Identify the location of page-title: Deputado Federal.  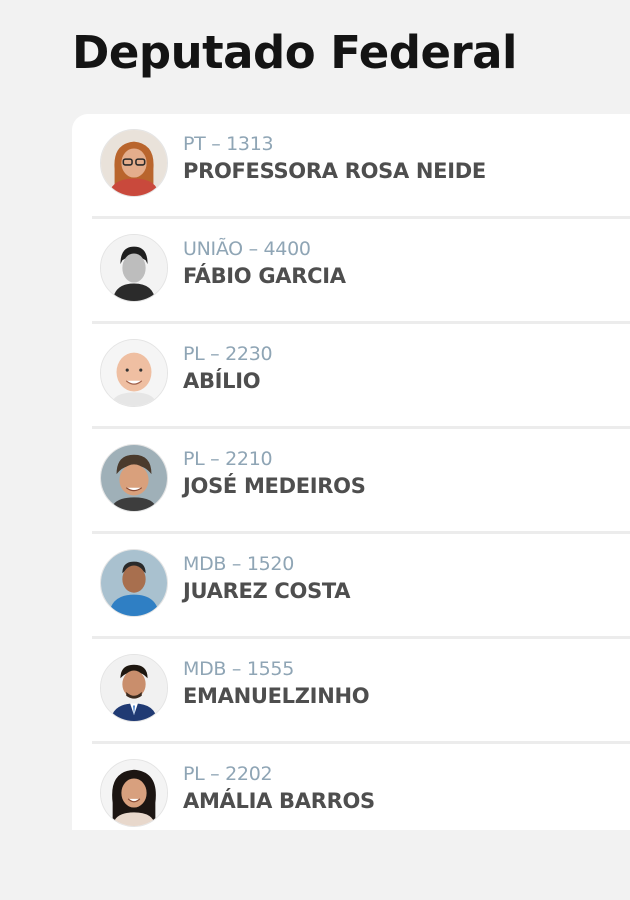
(294, 52).